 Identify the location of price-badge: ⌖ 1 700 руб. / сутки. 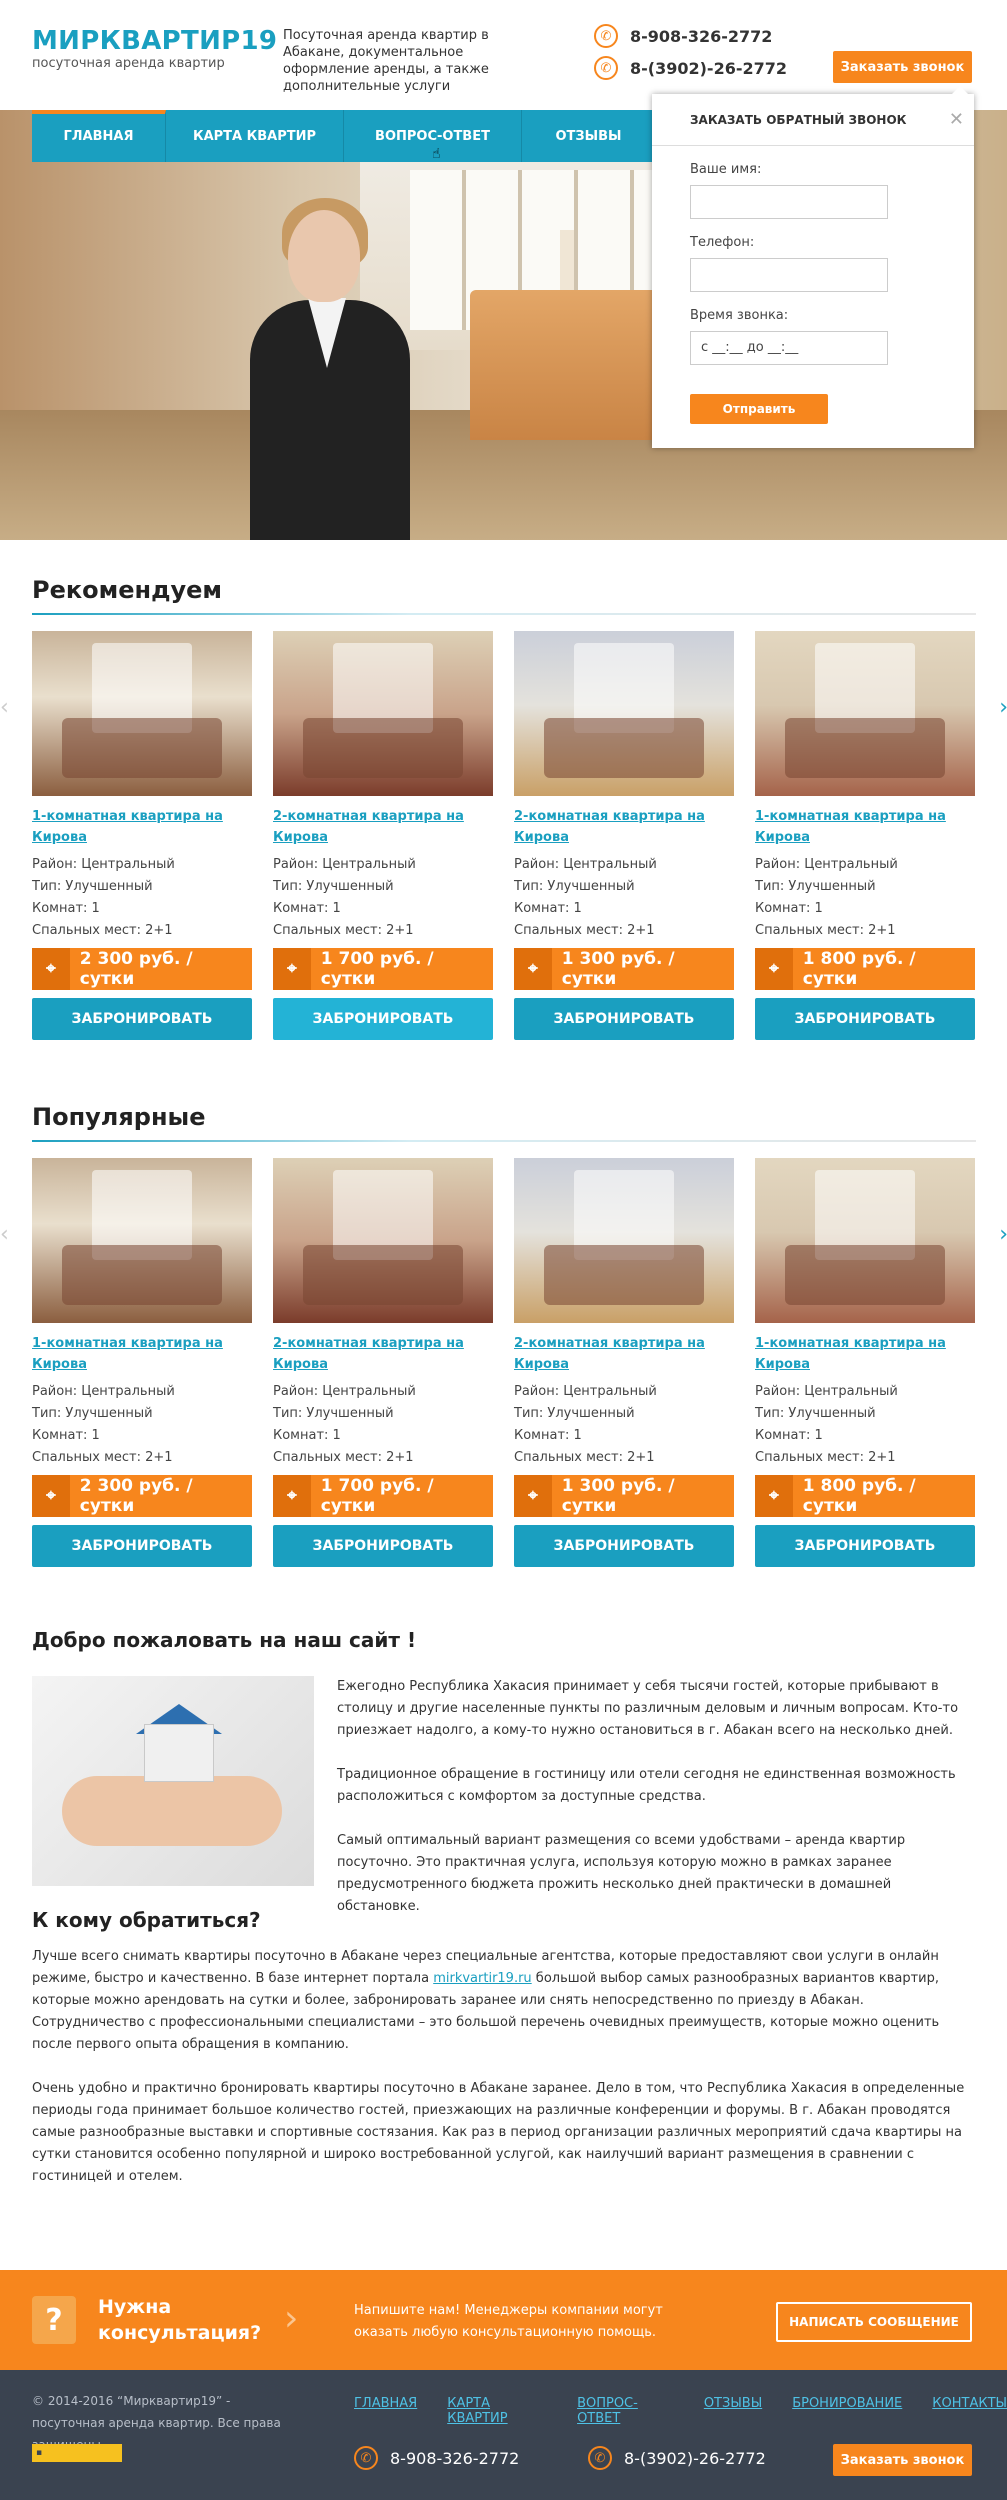
(383, 969).